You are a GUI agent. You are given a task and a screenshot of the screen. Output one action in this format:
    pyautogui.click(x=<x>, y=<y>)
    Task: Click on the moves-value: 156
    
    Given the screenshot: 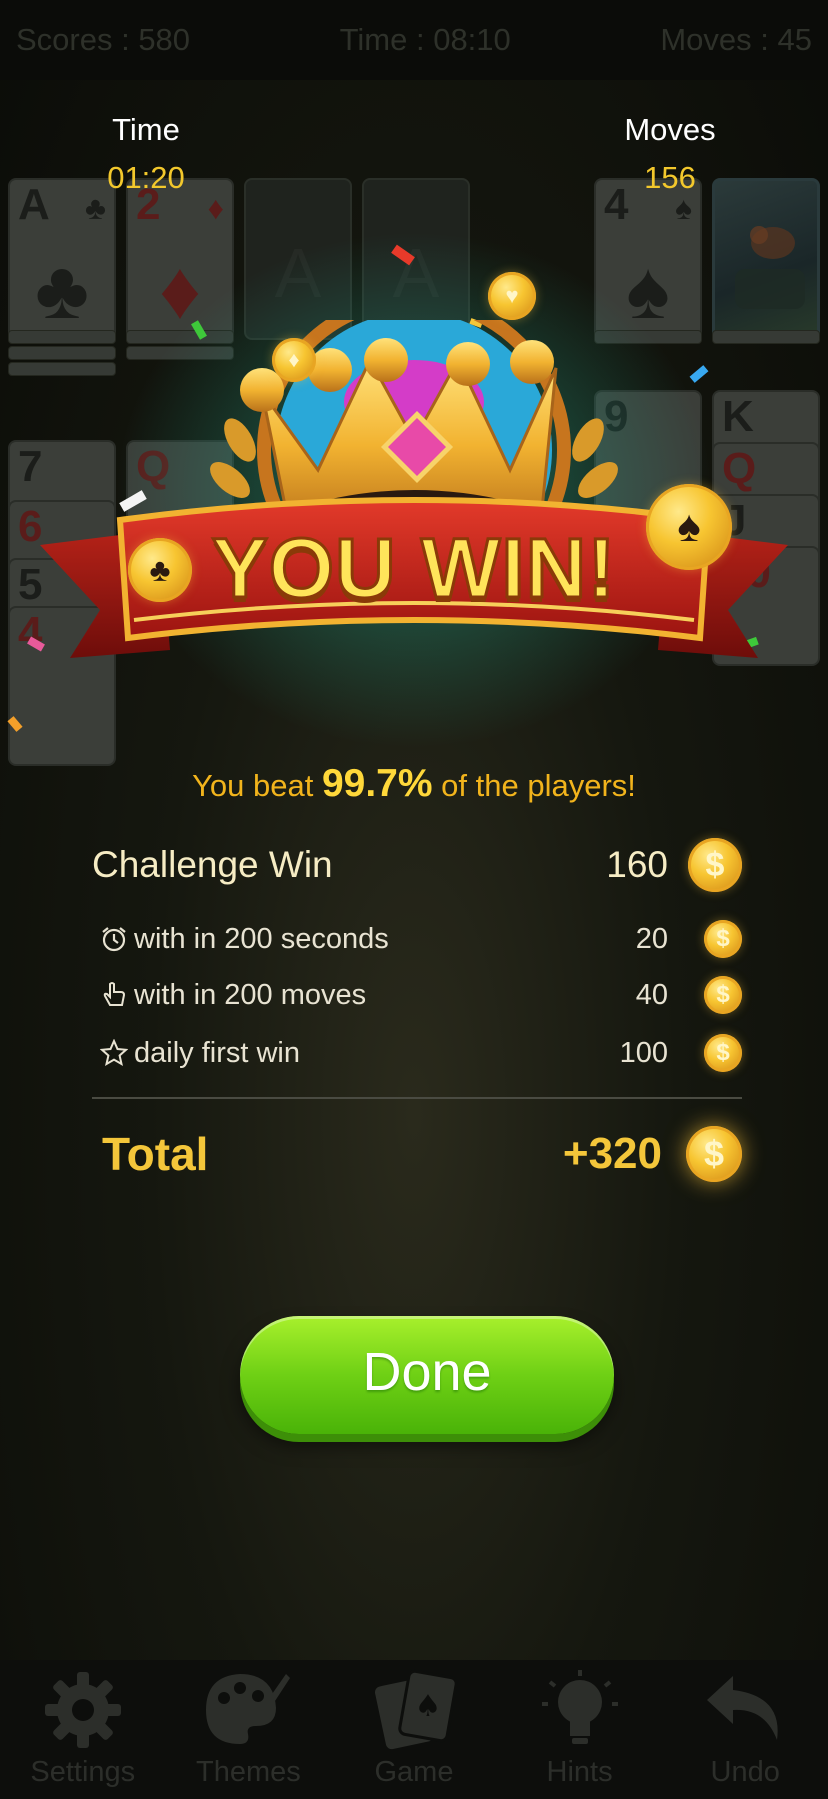 What is the action you would take?
    pyautogui.click(x=670, y=177)
    